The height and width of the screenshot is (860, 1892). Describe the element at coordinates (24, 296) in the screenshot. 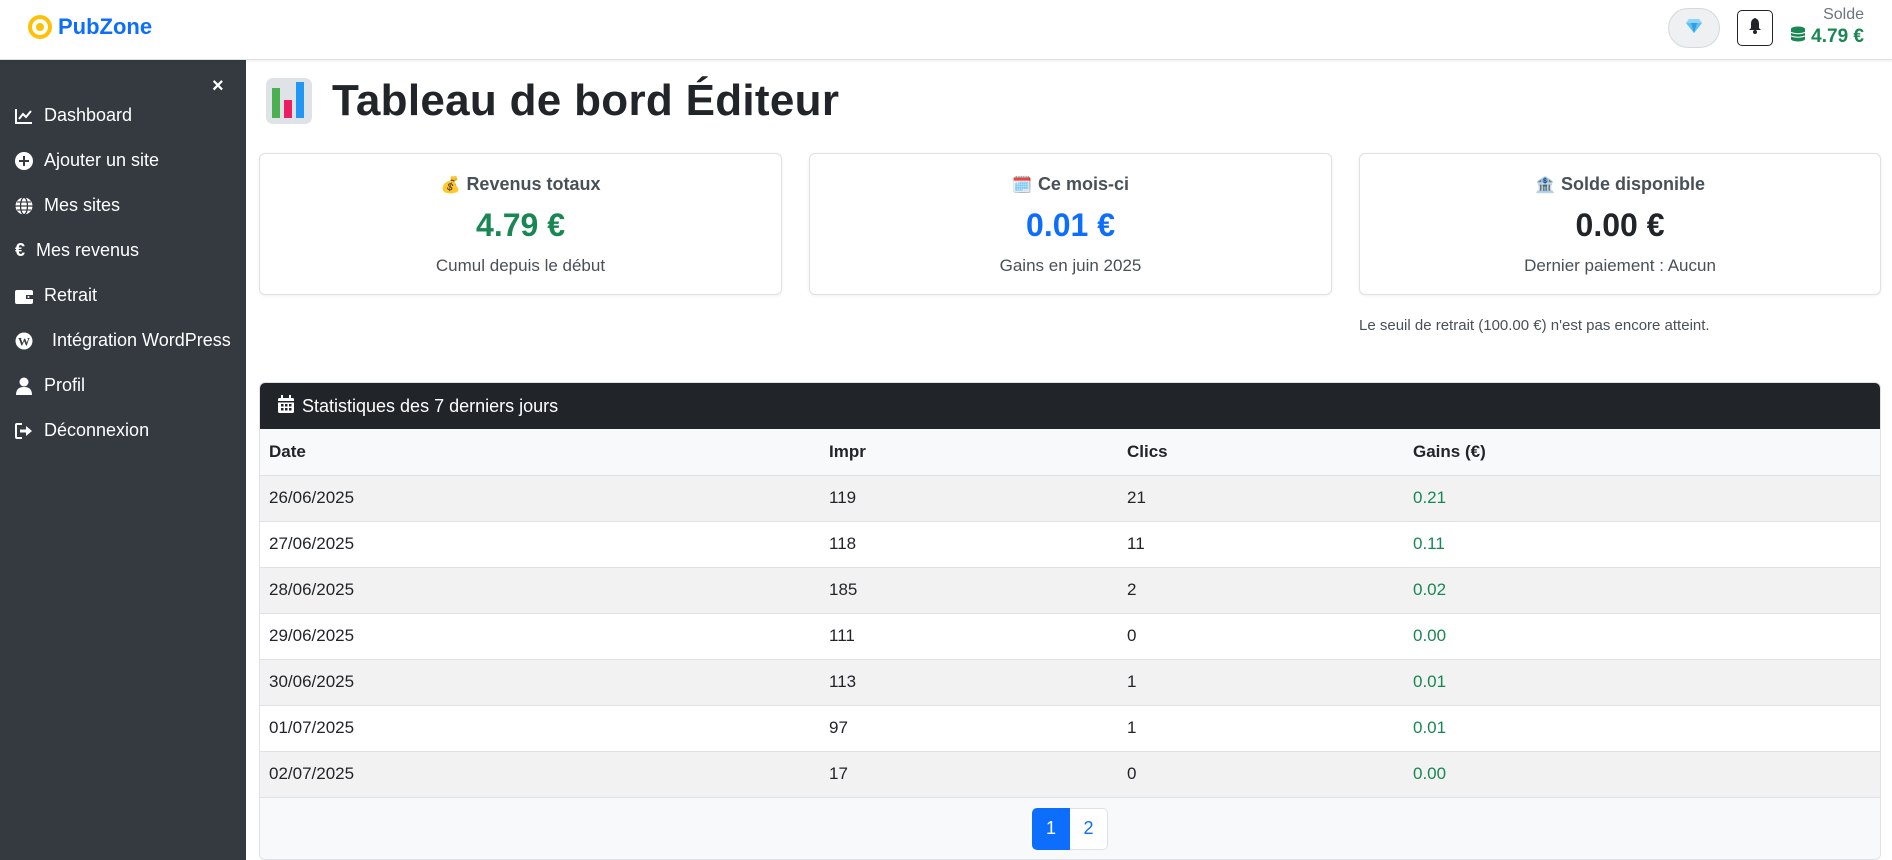

I see `wallet-icon` at that location.